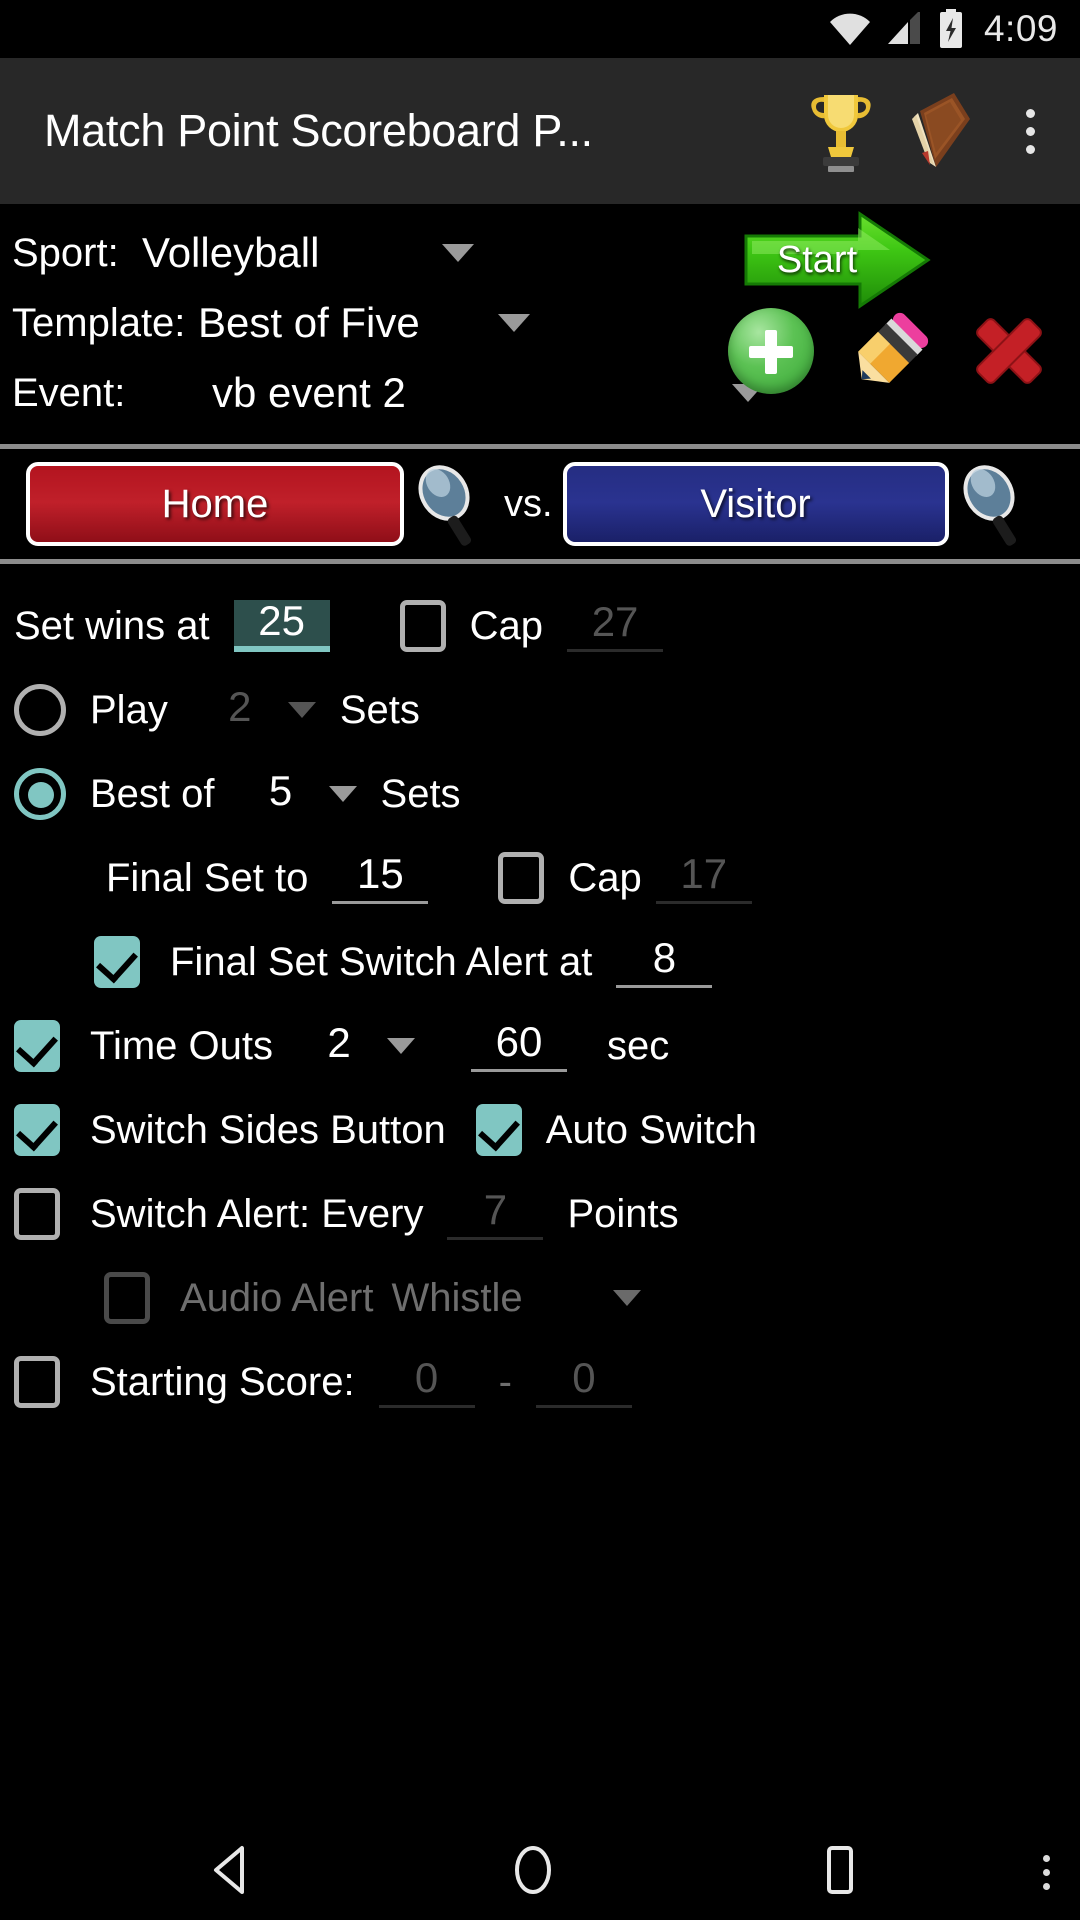 Image resolution: width=1080 pixels, height=1920 pixels. I want to click on time-outs-unit: sec, so click(638, 1045).